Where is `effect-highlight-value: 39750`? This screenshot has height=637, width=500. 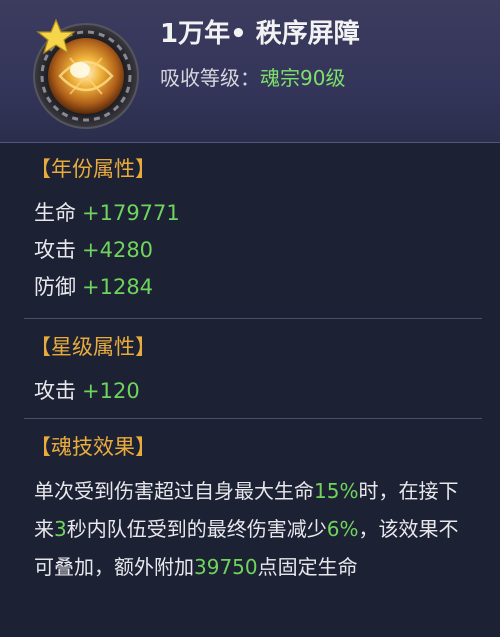
effect-highlight-value: 39750 is located at coordinates (226, 567).